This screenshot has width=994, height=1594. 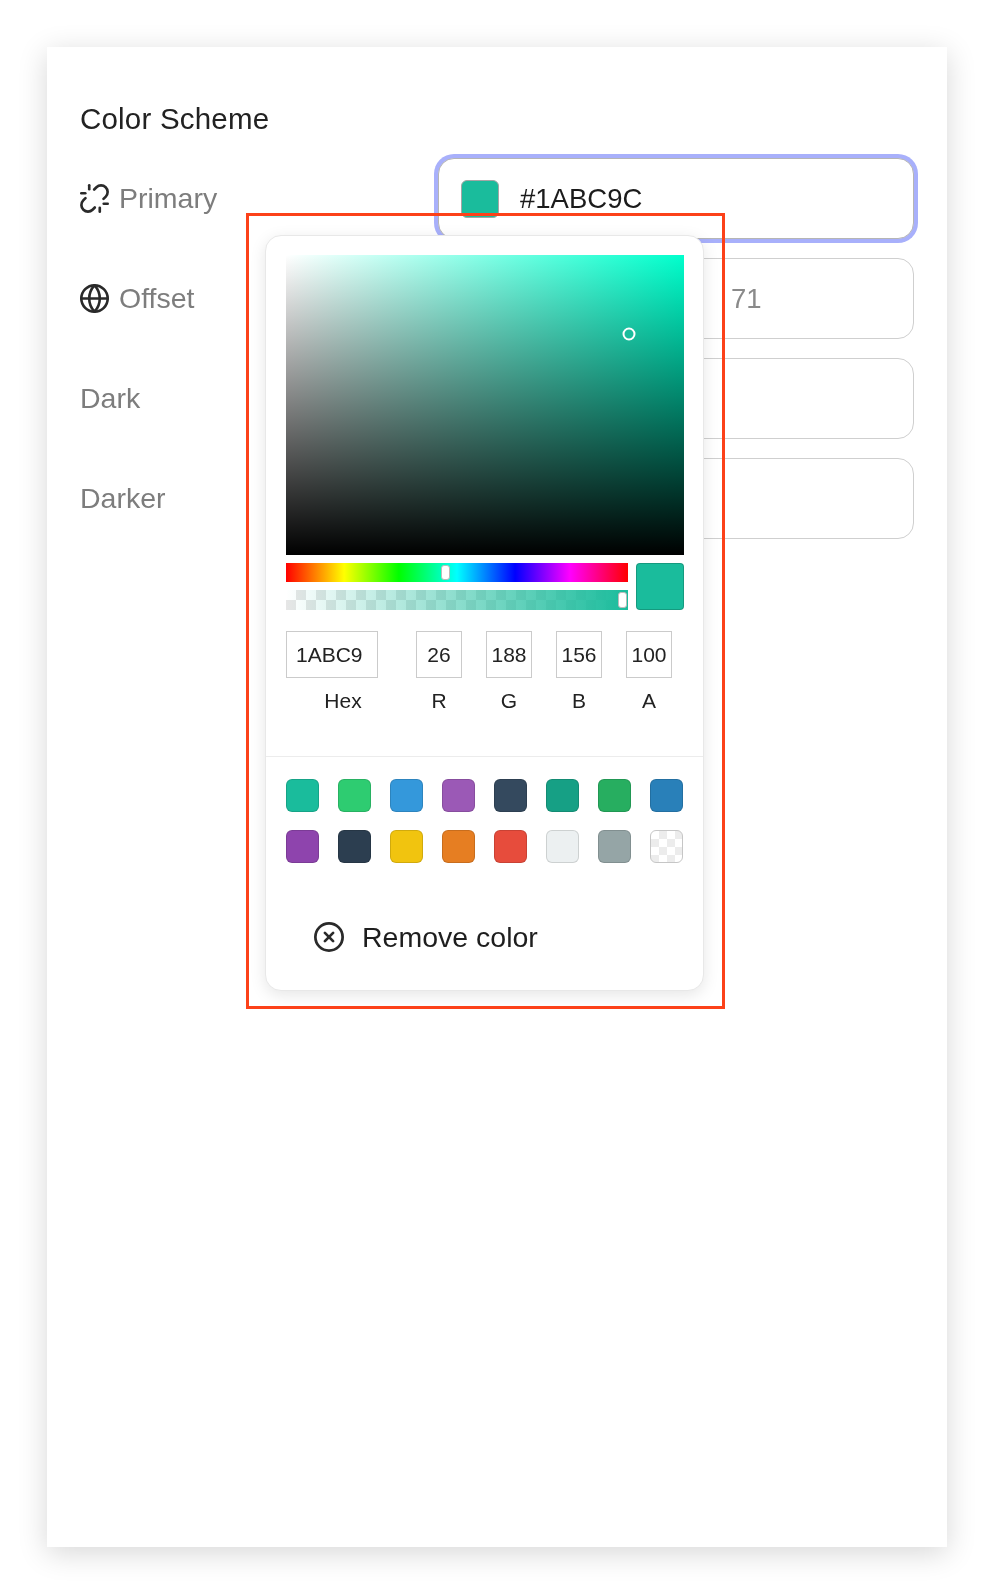 I want to click on channel-input: 26, so click(x=439, y=654).